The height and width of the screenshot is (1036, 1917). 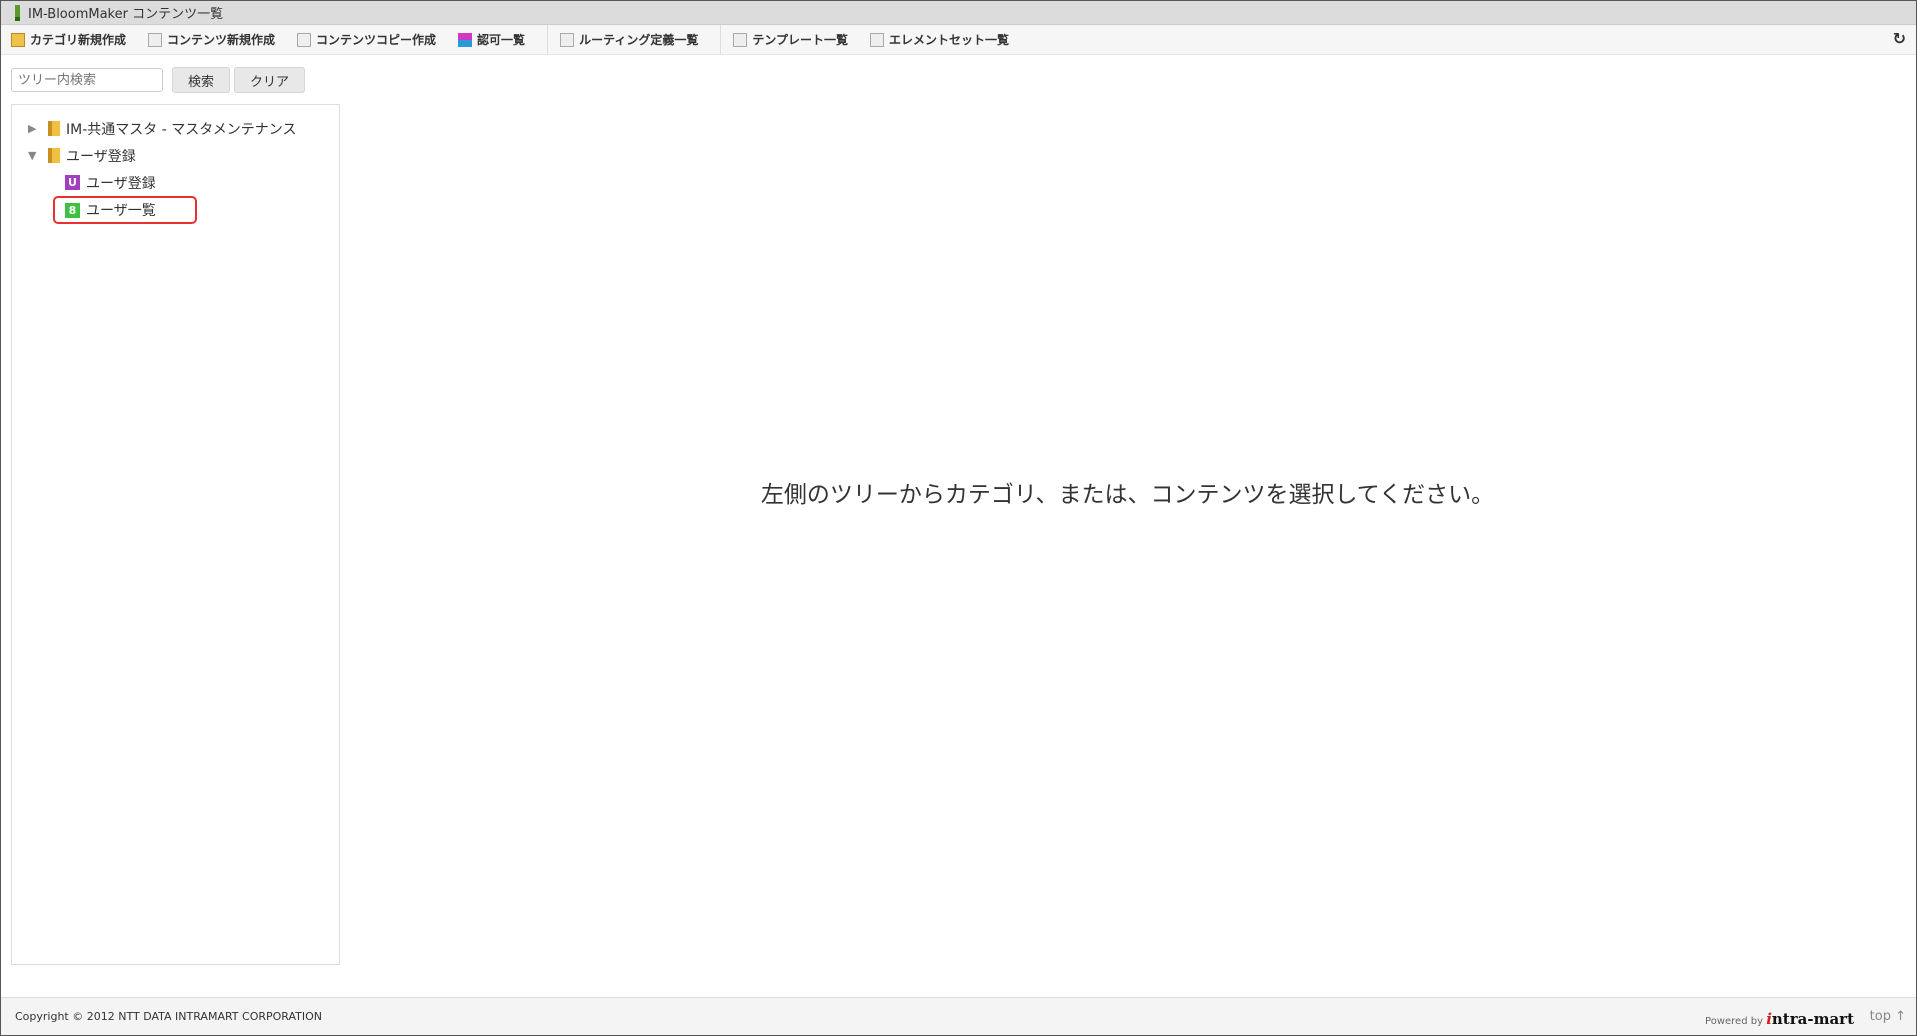 What do you see at coordinates (639, 40) in the screenshot?
I see `label: ルーティング定義一覧` at bounding box center [639, 40].